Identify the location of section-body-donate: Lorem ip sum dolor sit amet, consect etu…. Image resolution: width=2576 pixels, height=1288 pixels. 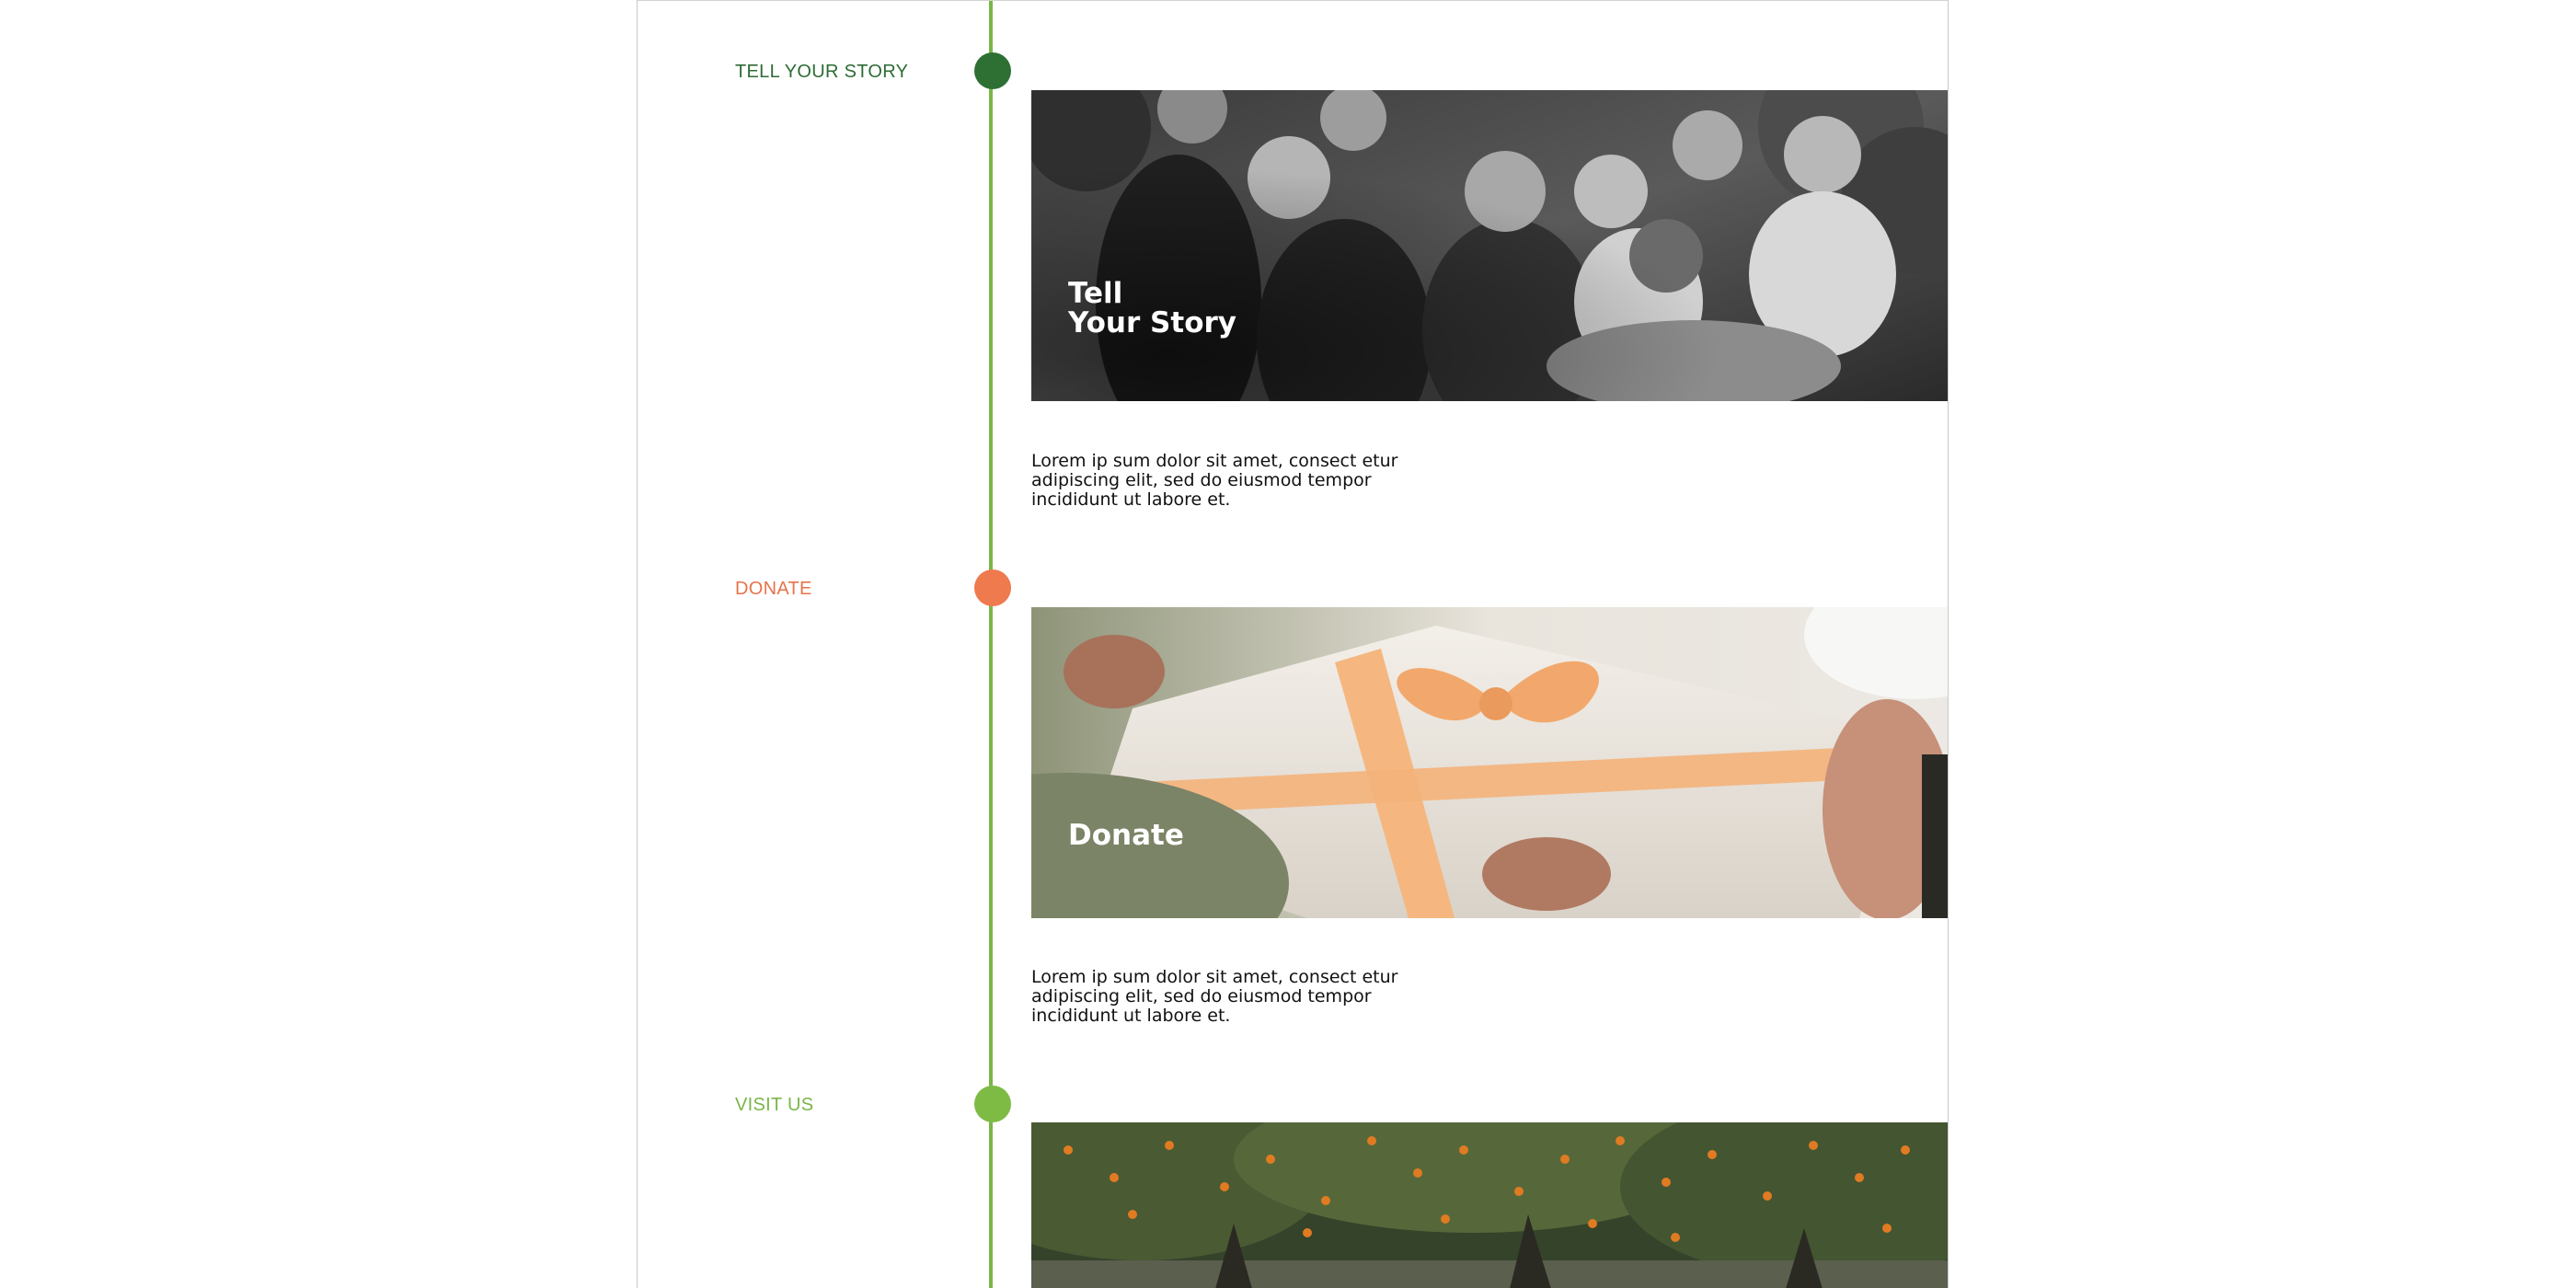
(1214, 997).